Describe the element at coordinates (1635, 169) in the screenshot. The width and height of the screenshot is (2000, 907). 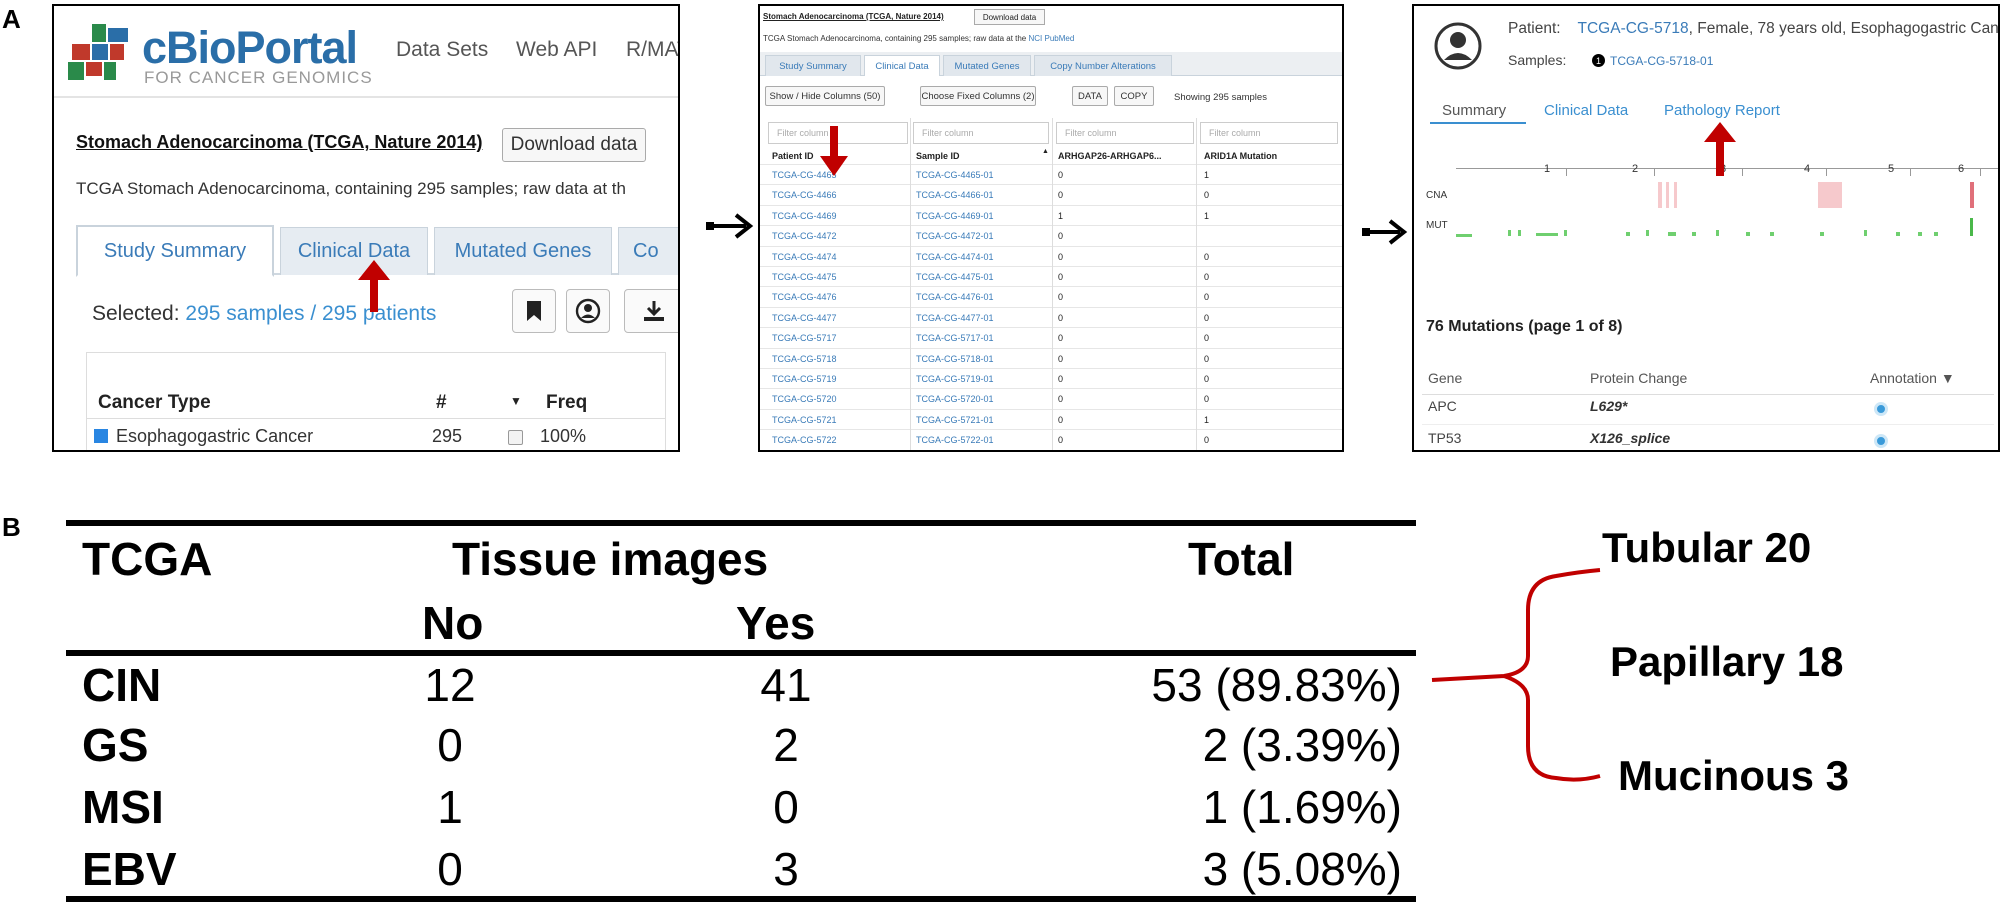
I see `chromosome-number: 2` at that location.